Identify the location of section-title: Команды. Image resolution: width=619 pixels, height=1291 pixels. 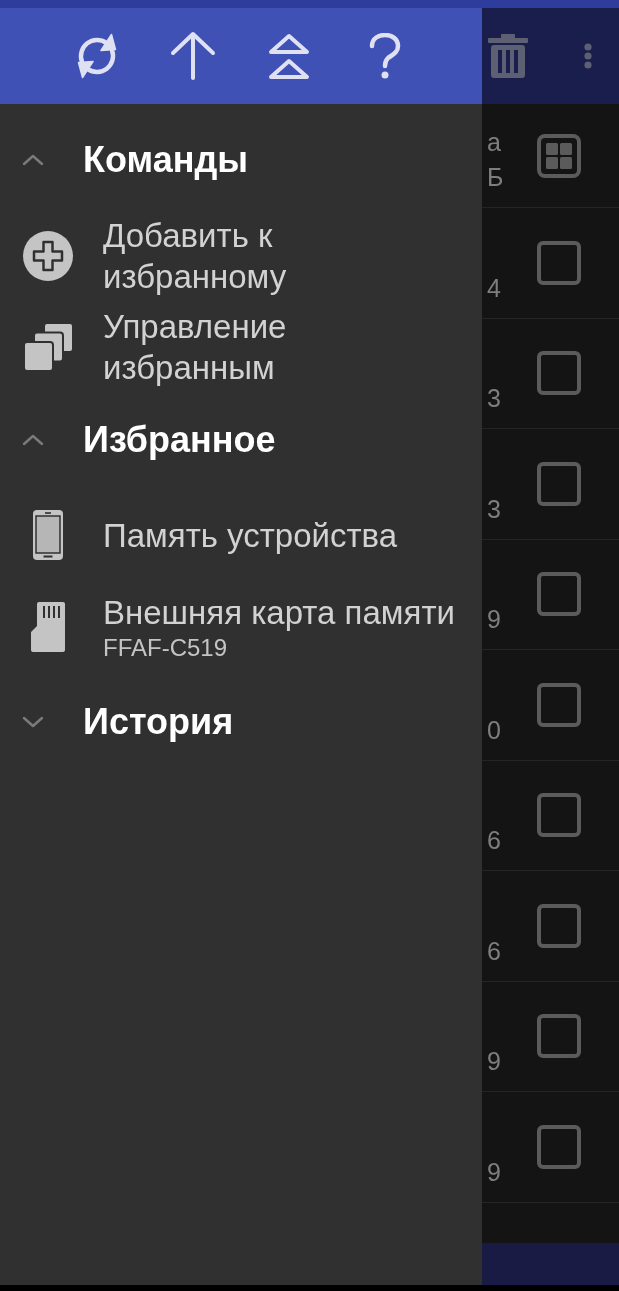
(165, 160).